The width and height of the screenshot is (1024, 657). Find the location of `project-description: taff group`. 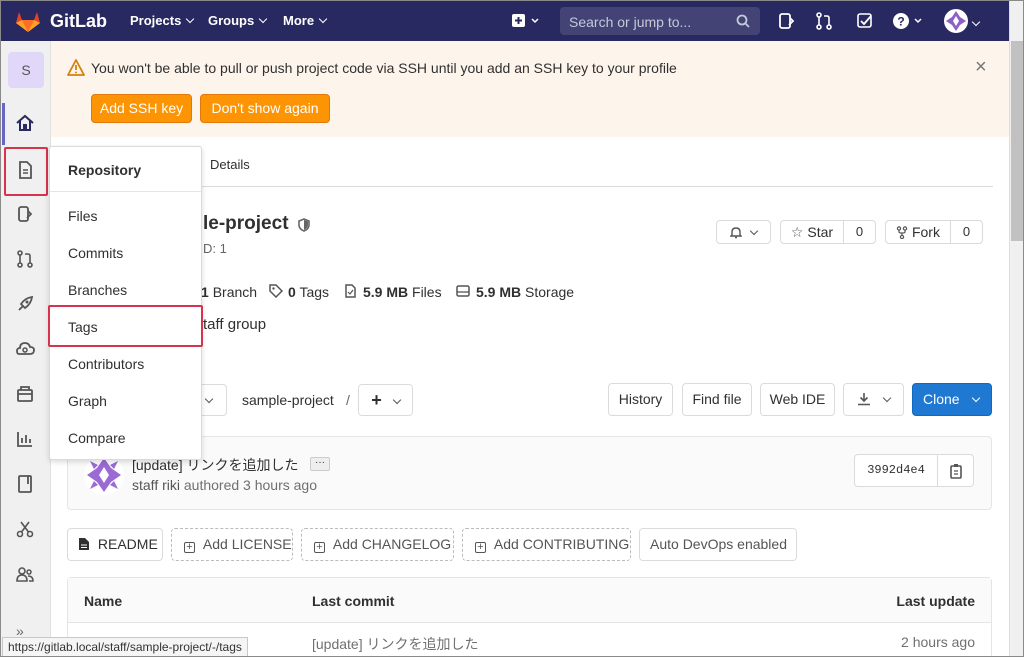

project-description: taff group is located at coordinates (235, 324).